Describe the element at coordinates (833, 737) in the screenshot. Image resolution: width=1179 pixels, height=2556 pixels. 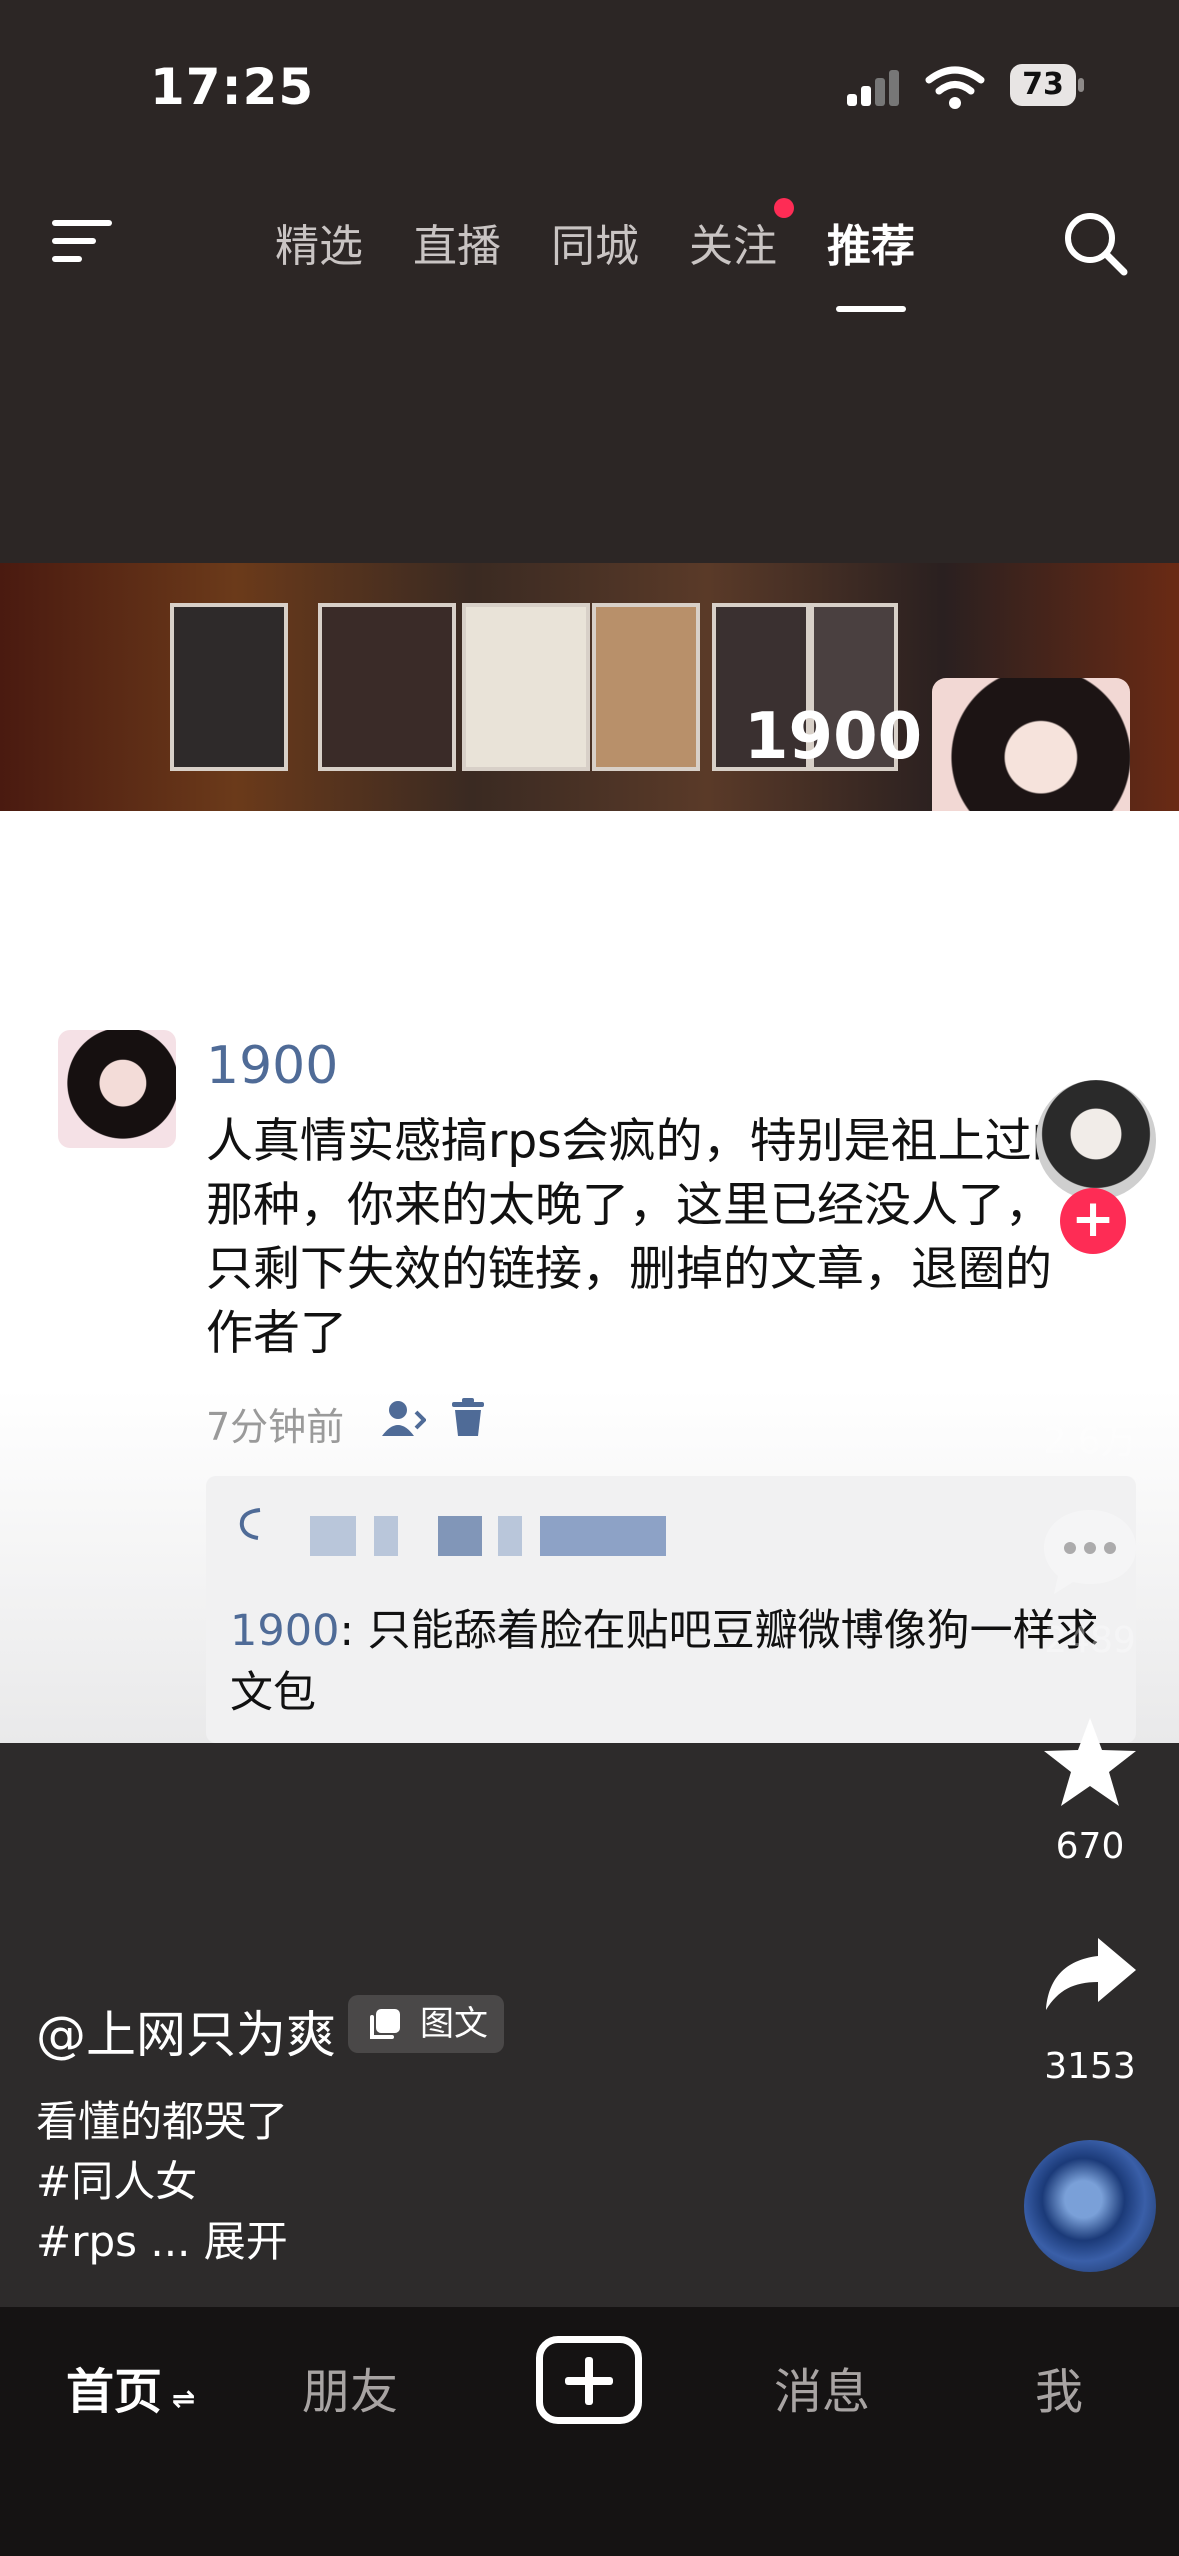
I see `banner-name: 1900` at that location.